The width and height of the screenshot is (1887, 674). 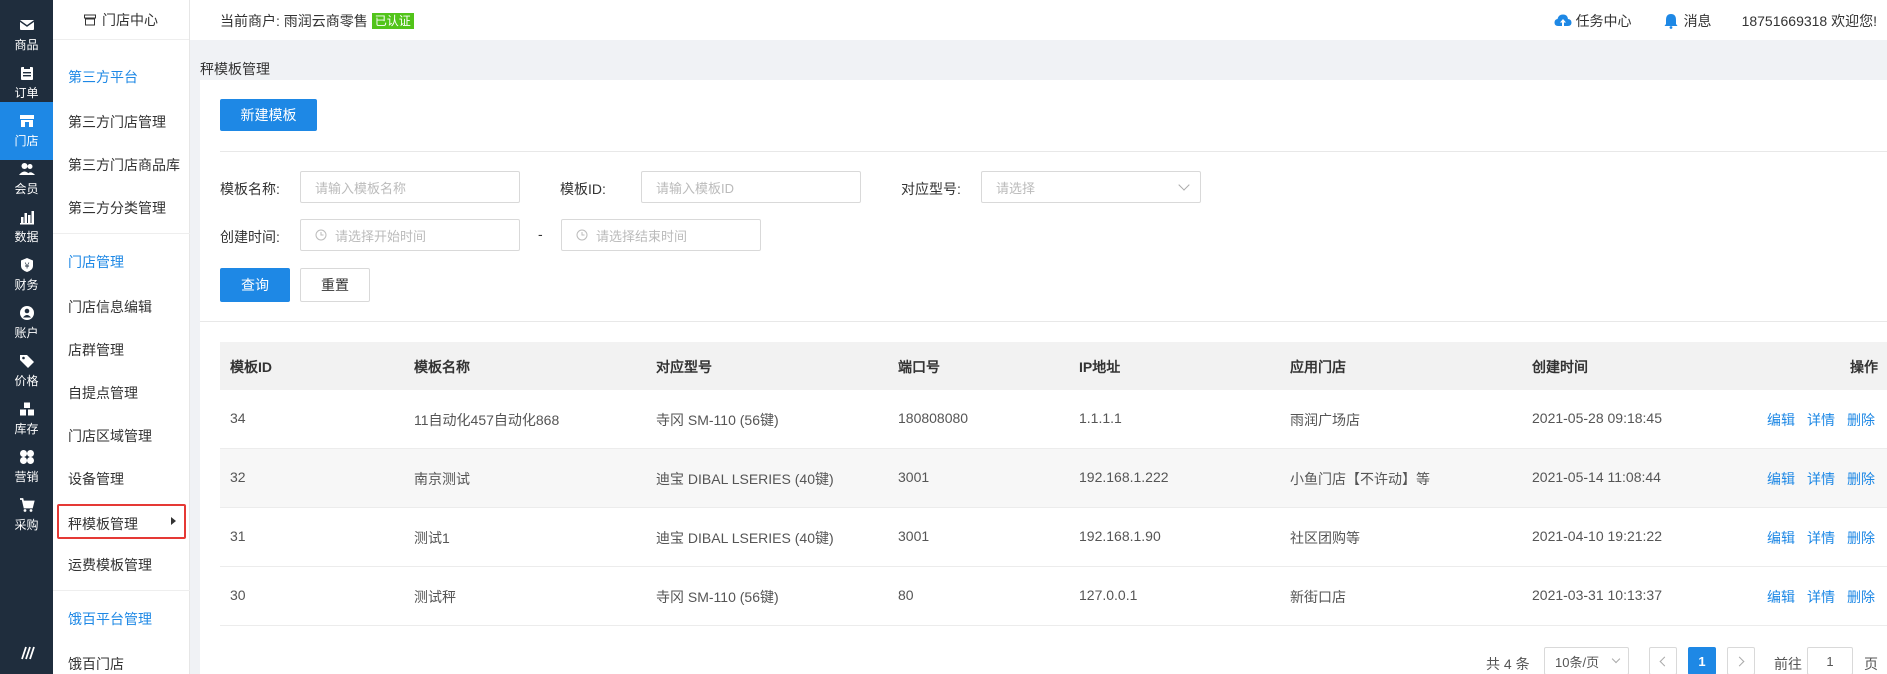 What do you see at coordinates (751, 187) in the screenshot?
I see `template-id-input: 请输入模板ID` at bounding box center [751, 187].